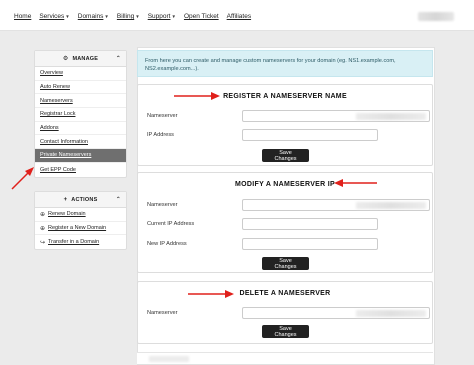 Image resolution: width=474 pixels, height=365 pixels. I want to click on nav-label: Services, so click(52, 16).